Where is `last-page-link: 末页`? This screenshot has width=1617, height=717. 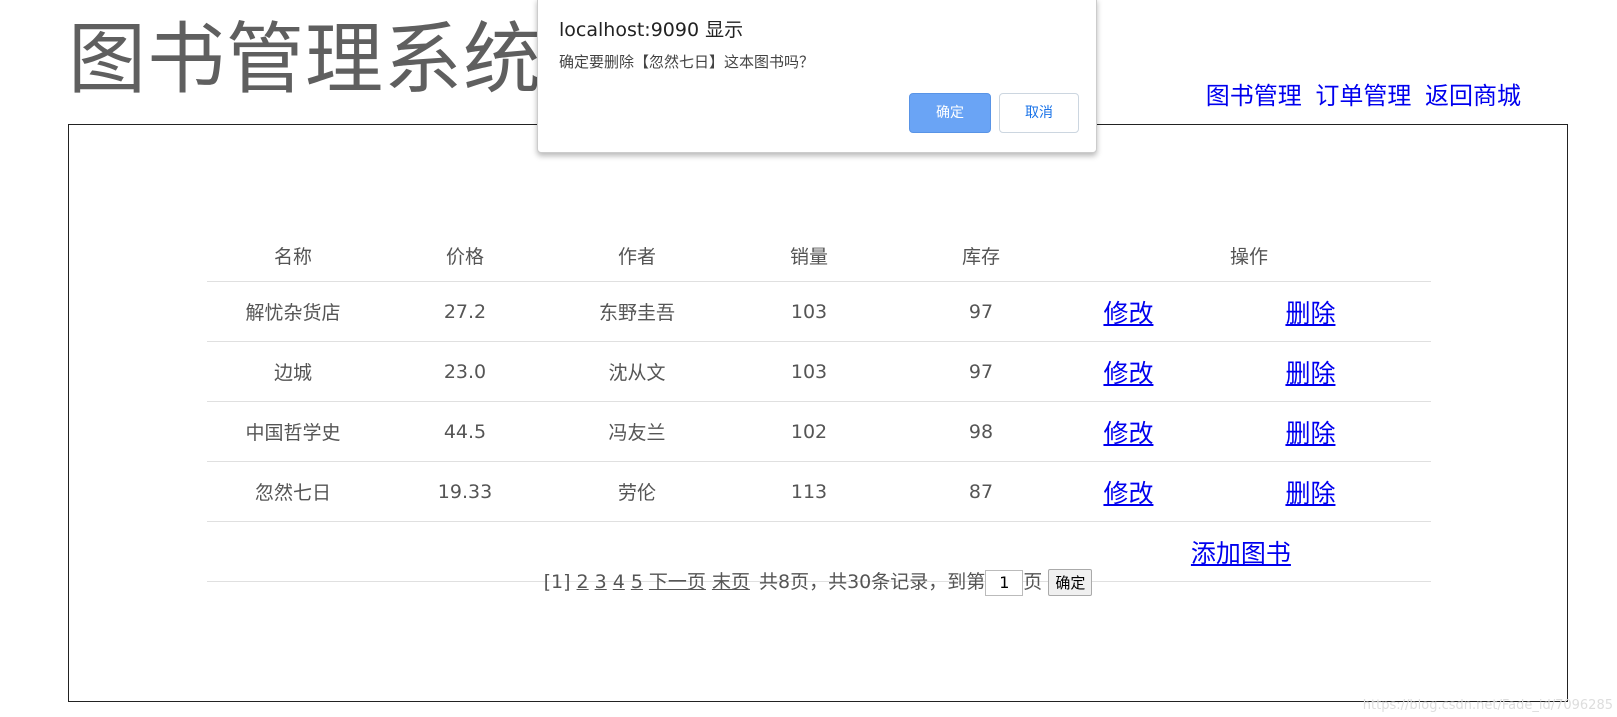
last-page-link: 末页 is located at coordinates (731, 582).